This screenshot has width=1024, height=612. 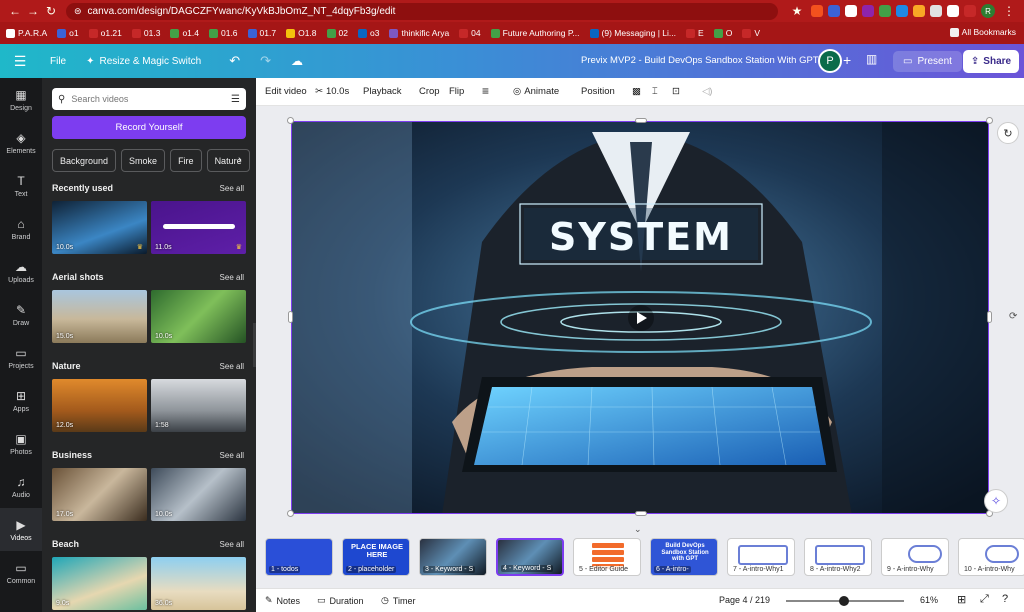 What do you see at coordinates (598, 91) in the screenshot?
I see `position-button: Position` at bounding box center [598, 91].